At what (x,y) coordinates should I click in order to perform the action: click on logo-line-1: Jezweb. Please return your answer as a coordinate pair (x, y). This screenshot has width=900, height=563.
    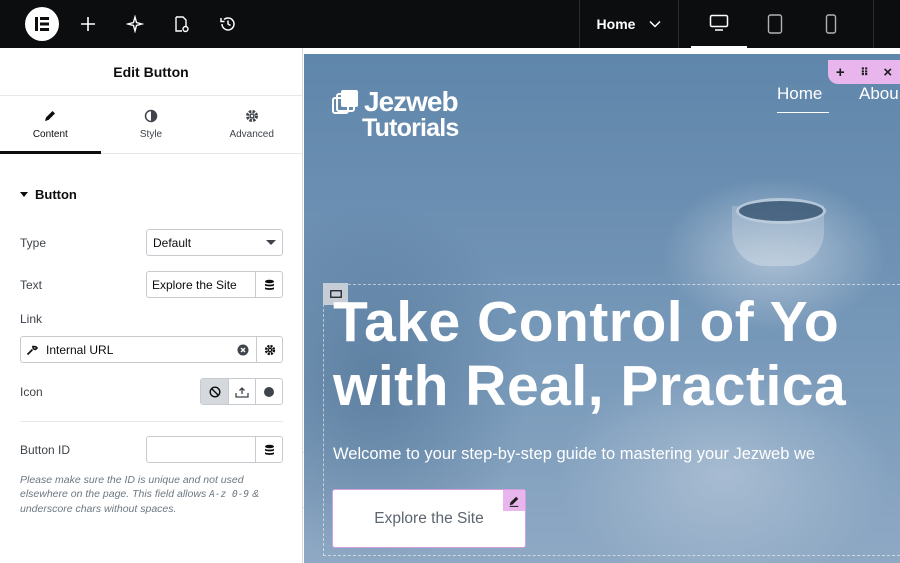
    Looking at the image, I should click on (411, 101).